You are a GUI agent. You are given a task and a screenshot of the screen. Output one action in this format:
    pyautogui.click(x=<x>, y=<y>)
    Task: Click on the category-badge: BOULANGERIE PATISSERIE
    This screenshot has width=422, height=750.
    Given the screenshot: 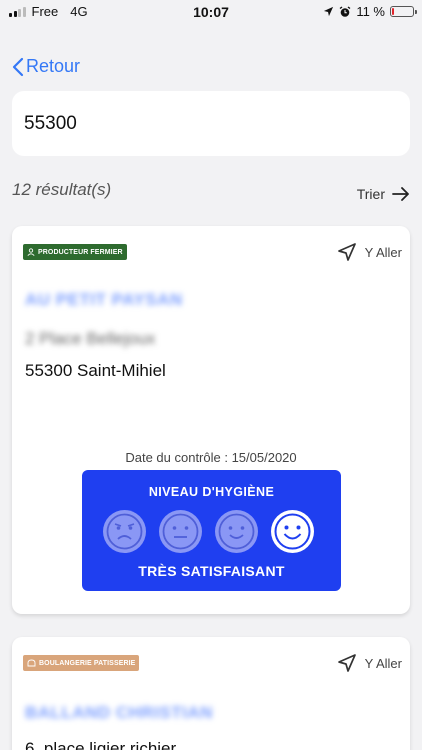 What is the action you would take?
    pyautogui.click(x=81, y=663)
    